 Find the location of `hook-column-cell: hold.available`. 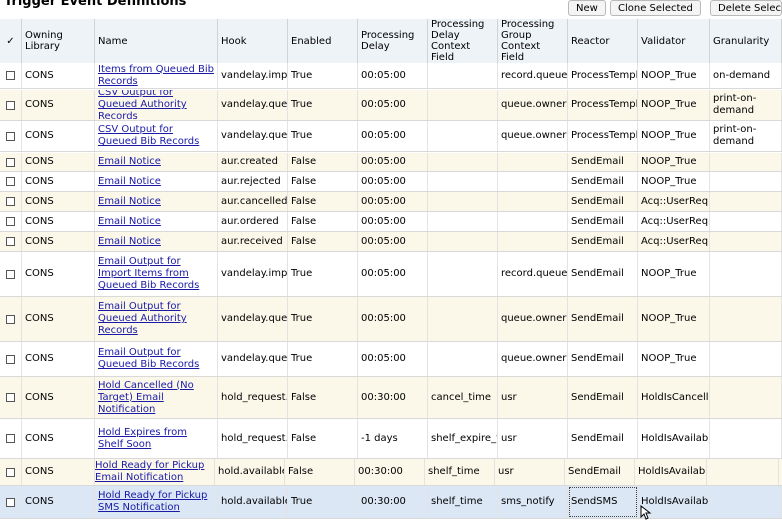

hook-column-cell: hold.available is located at coordinates (253, 502).